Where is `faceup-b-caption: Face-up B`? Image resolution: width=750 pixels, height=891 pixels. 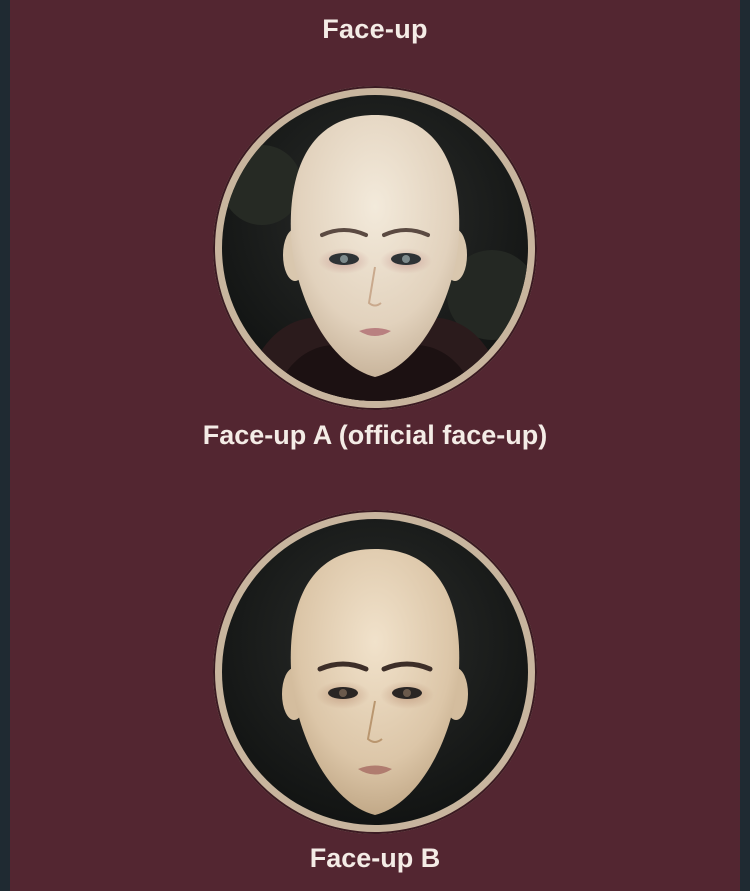 faceup-b-caption: Face-up B is located at coordinates (375, 858).